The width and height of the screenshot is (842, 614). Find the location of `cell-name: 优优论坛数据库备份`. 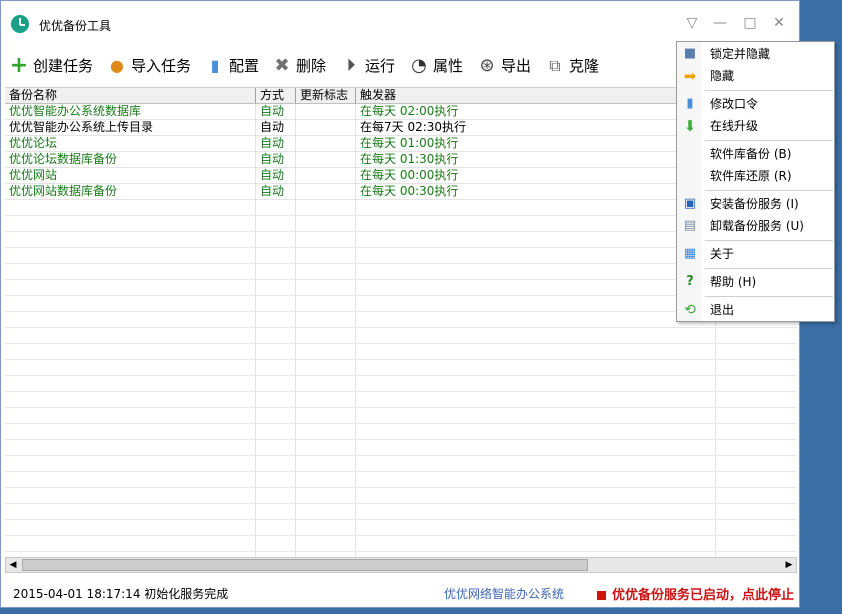

cell-name: 优优论坛数据库备份 is located at coordinates (63, 159).